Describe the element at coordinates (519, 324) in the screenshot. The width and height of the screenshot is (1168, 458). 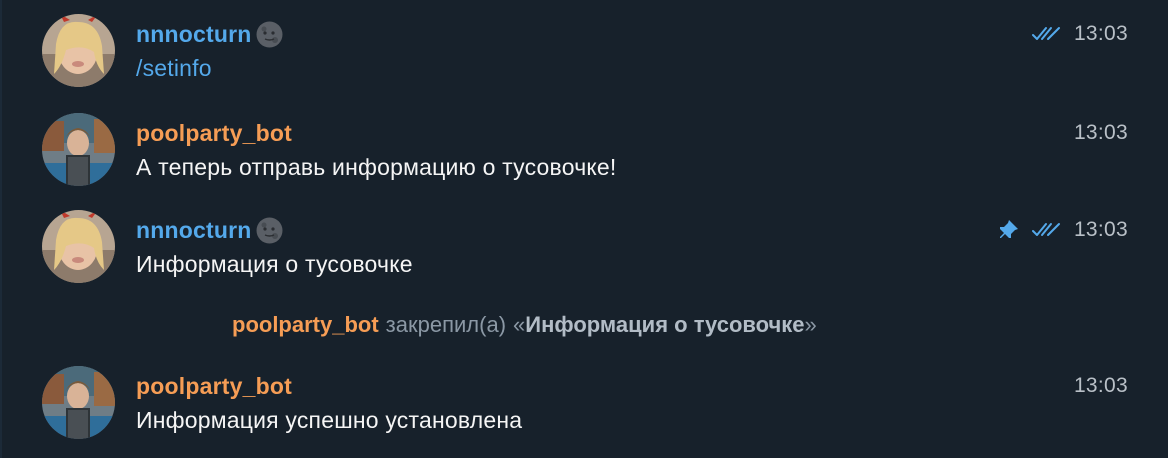
I see `quote-open: «` at that location.